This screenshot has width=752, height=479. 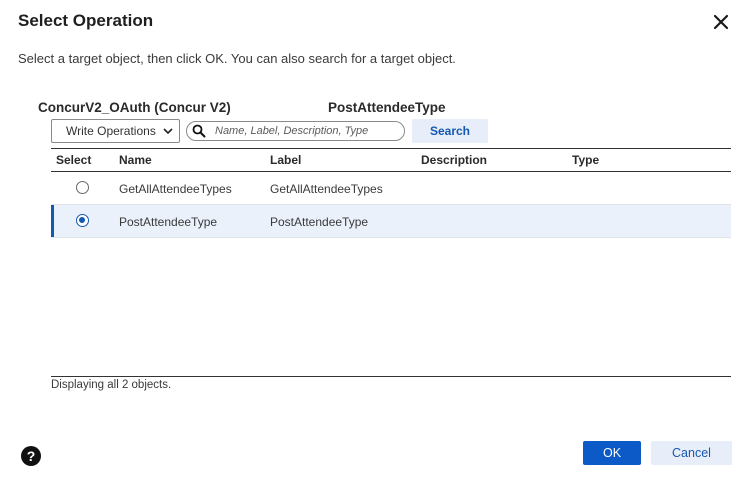 I want to click on row-name: GetAllAttendeeTypes, so click(x=175, y=189).